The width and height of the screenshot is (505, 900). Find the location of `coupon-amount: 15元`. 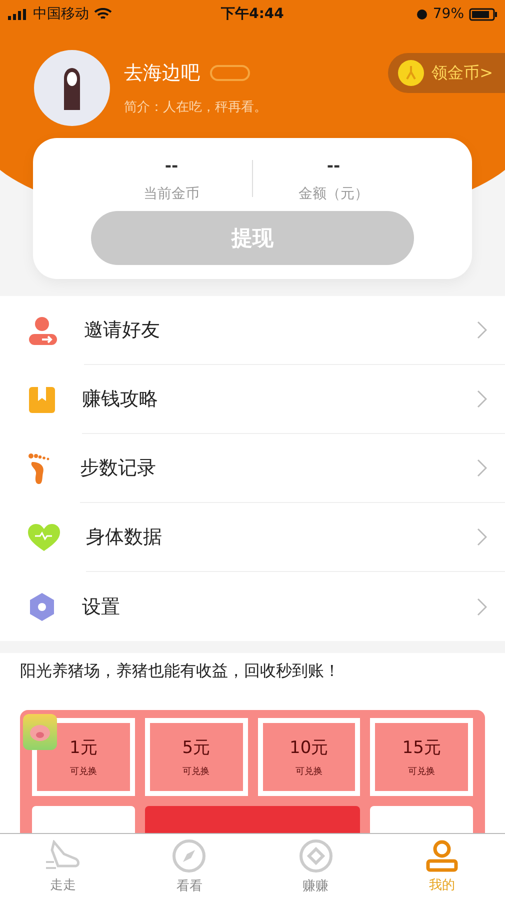

coupon-amount: 15元 is located at coordinates (421, 748).